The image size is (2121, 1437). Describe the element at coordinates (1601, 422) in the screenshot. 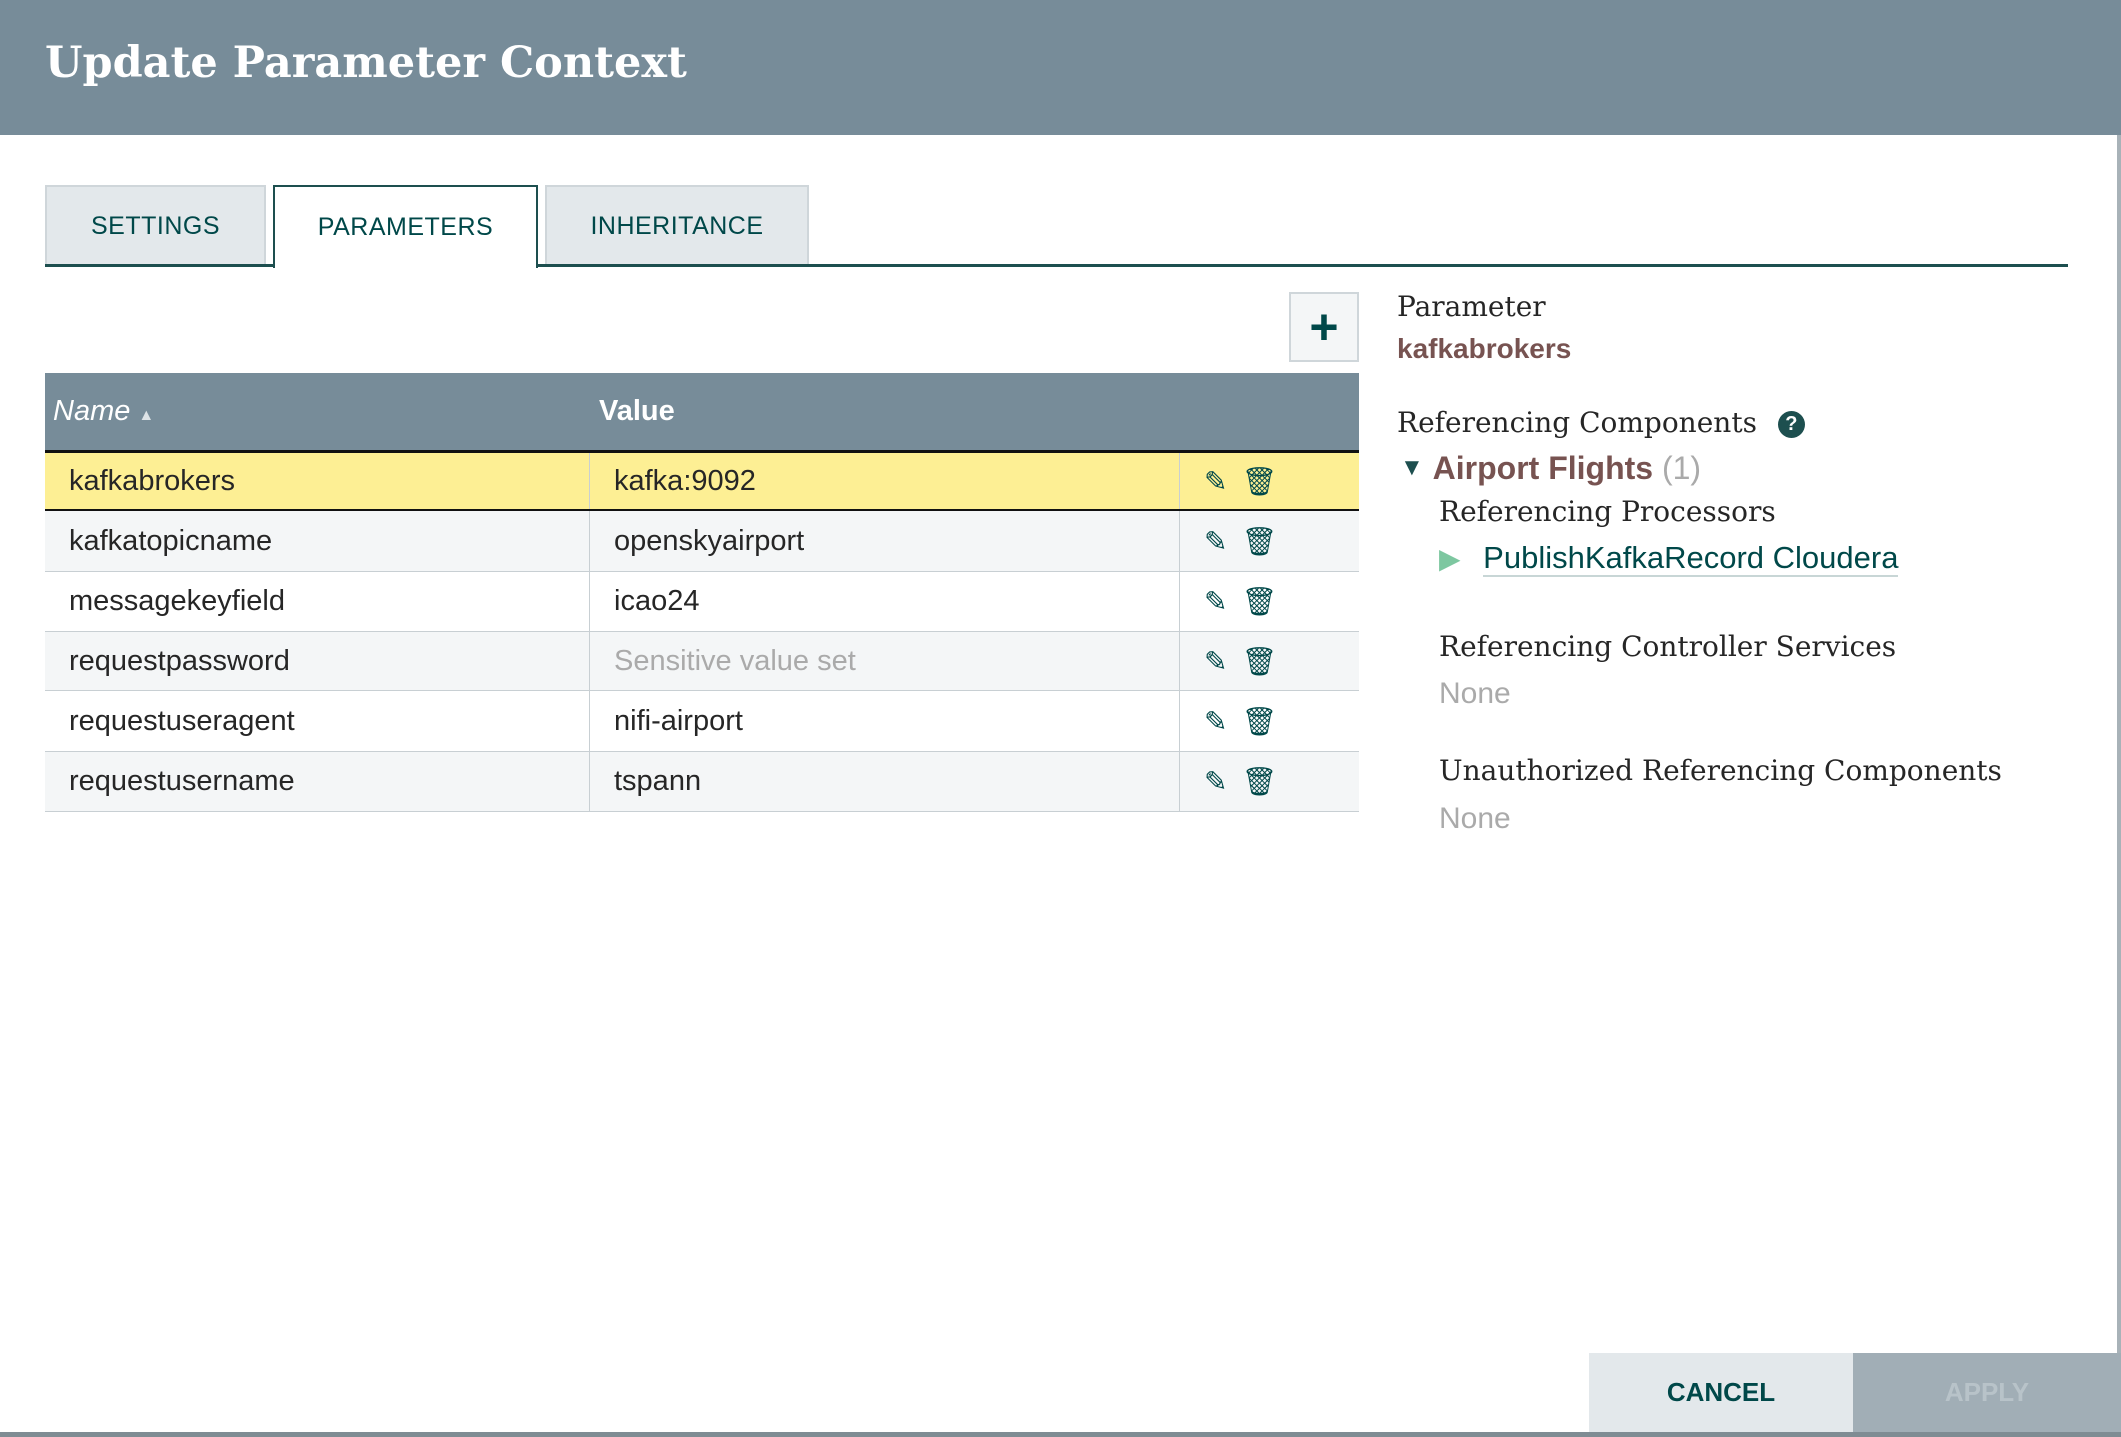

I see `referencing-components-label: Referencing Components ?` at that location.